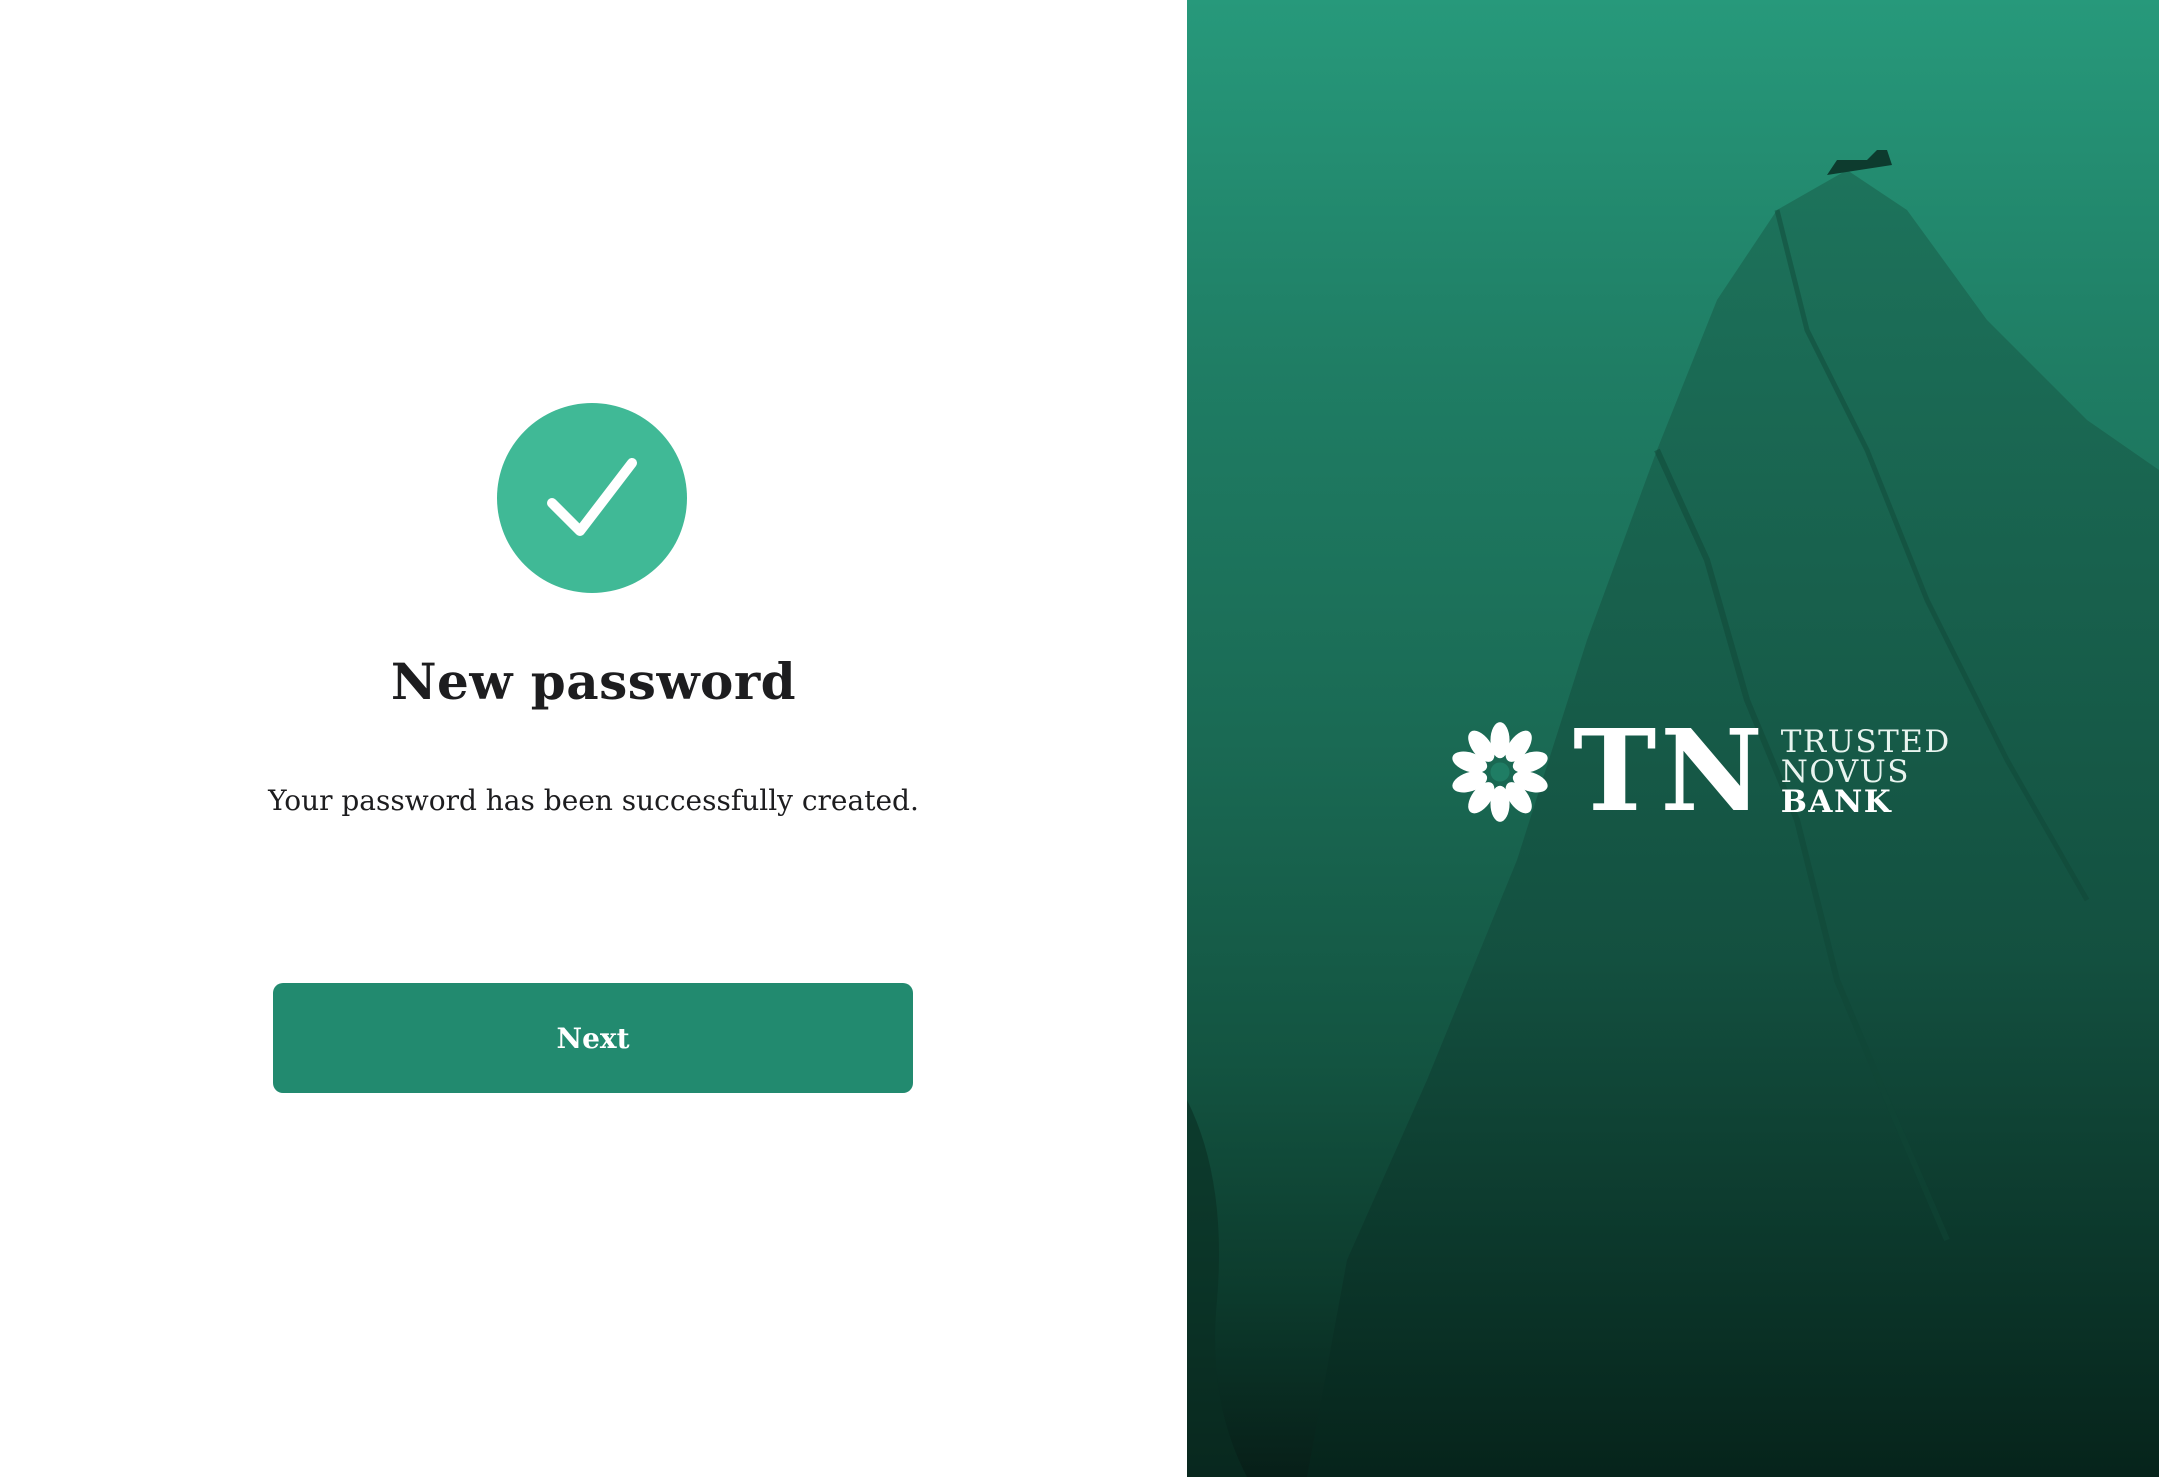  I want to click on next-button: Next, so click(593, 1038).